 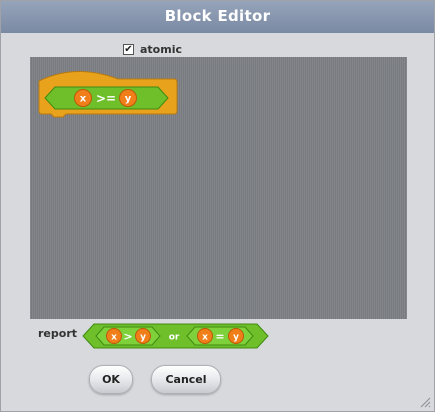 I want to click on greater-y-text: y, so click(x=143, y=338).